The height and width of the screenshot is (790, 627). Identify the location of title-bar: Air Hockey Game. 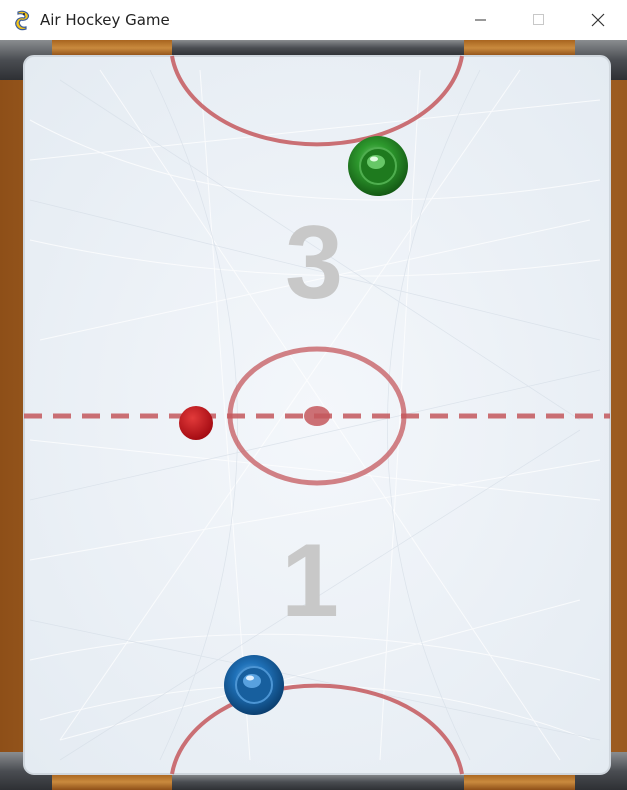
(313, 20).